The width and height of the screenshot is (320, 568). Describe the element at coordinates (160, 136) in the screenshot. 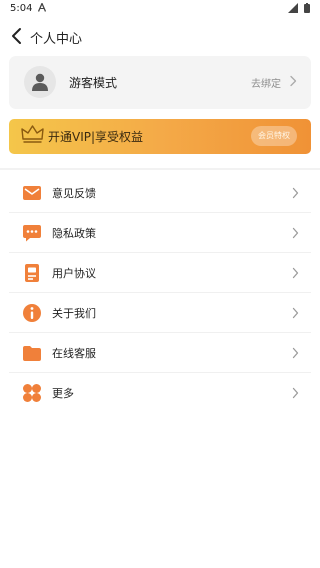

I see `vip-banner: 开通VIP|享受权益 会员特权` at that location.